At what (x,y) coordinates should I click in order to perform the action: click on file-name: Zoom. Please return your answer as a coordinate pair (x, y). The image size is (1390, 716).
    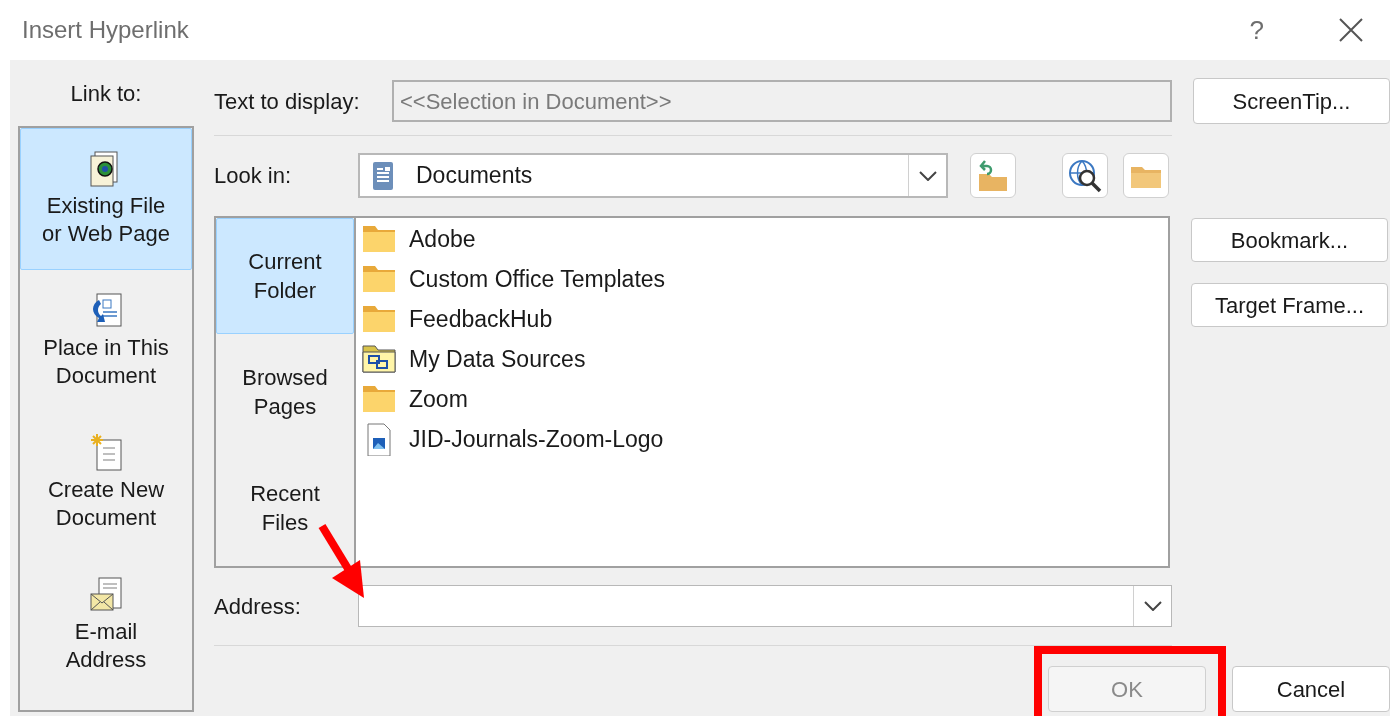
    Looking at the image, I should click on (438, 399).